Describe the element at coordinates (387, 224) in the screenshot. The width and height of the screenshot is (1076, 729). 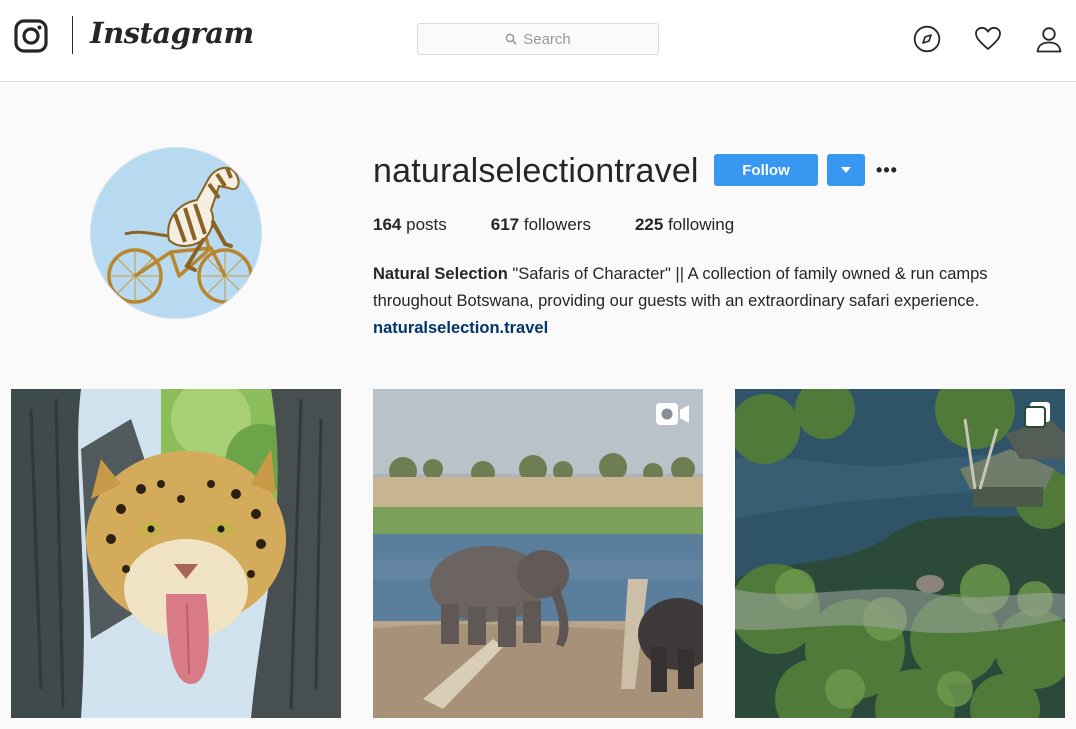
I see `posts-count-value: 164` at that location.